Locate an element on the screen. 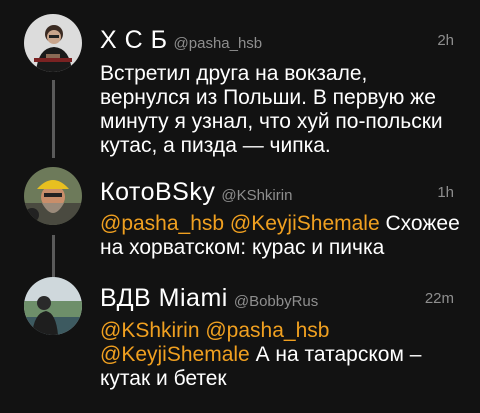 Image resolution: width=480 pixels, height=413 pixels. timestamp: 2h is located at coordinates (445, 40).